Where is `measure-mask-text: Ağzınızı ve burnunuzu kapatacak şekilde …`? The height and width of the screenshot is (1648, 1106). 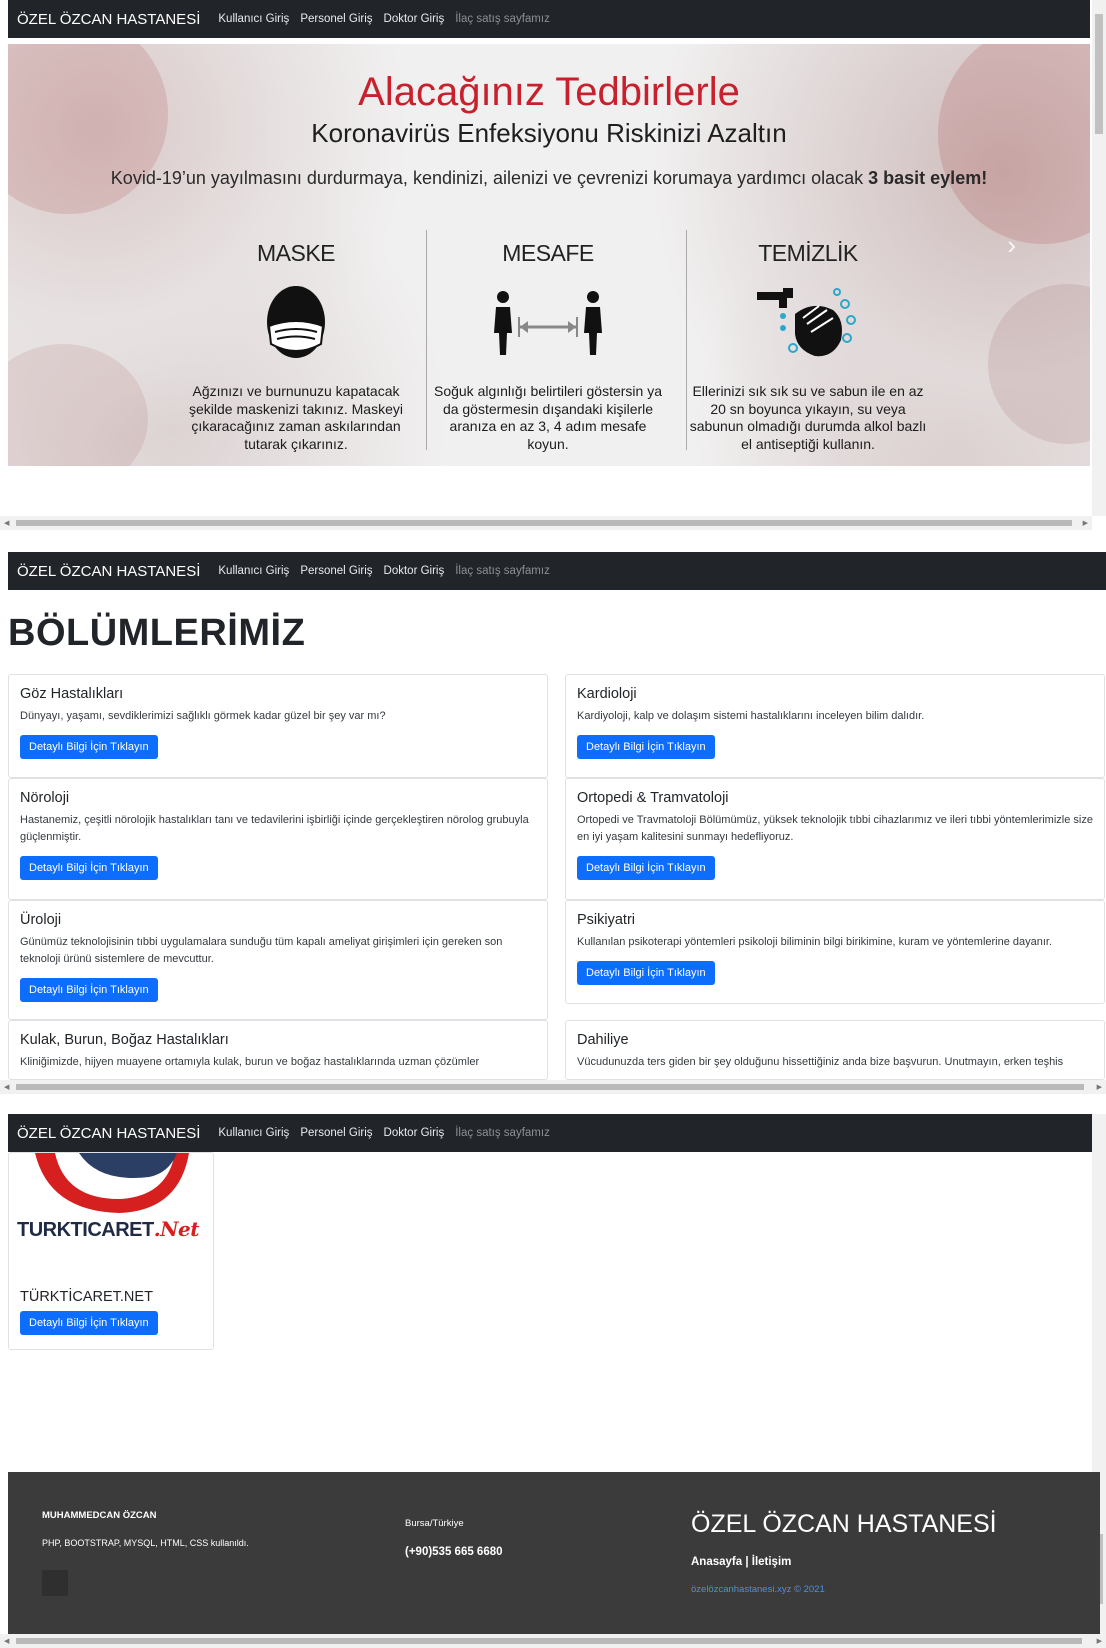 measure-mask-text: Ağzınızı ve burnunuzu kapatacak şekilde … is located at coordinates (296, 417).